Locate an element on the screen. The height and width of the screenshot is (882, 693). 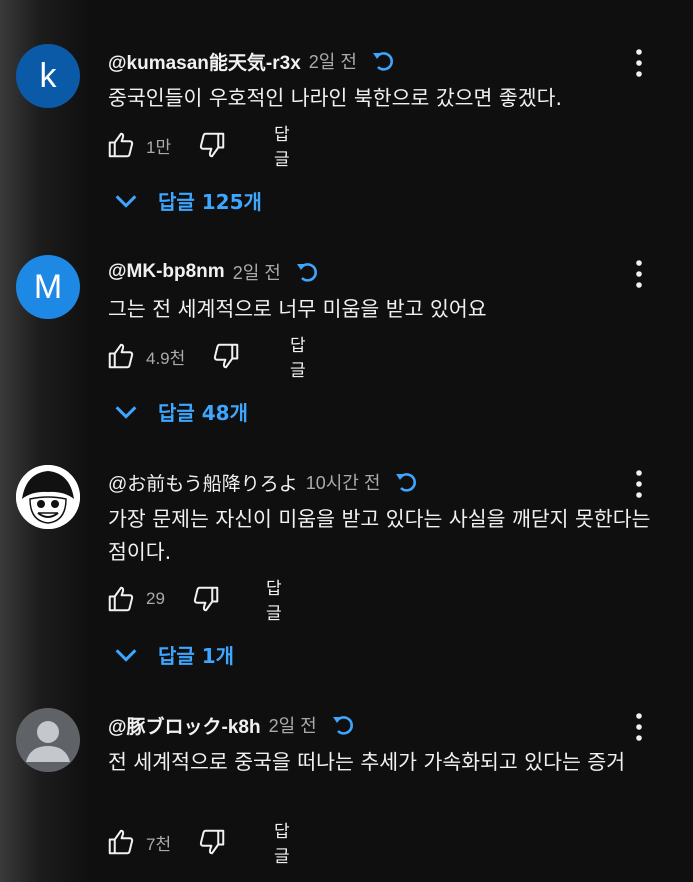
like-count: 4.9천 is located at coordinates (166, 358).